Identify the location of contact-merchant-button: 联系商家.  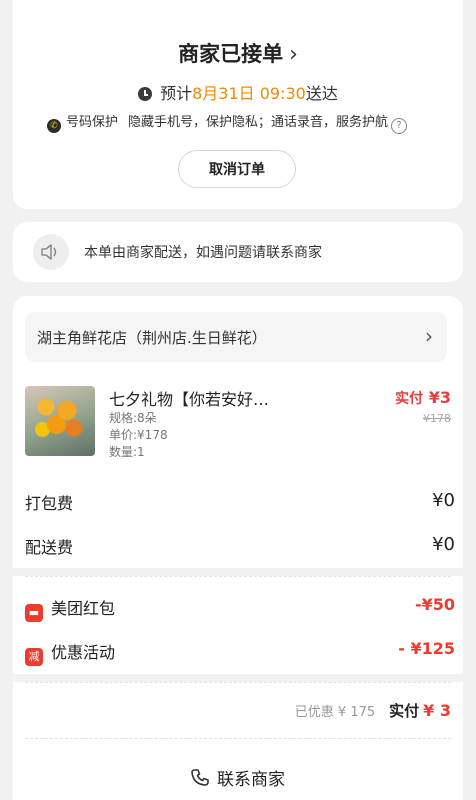
(238, 777).